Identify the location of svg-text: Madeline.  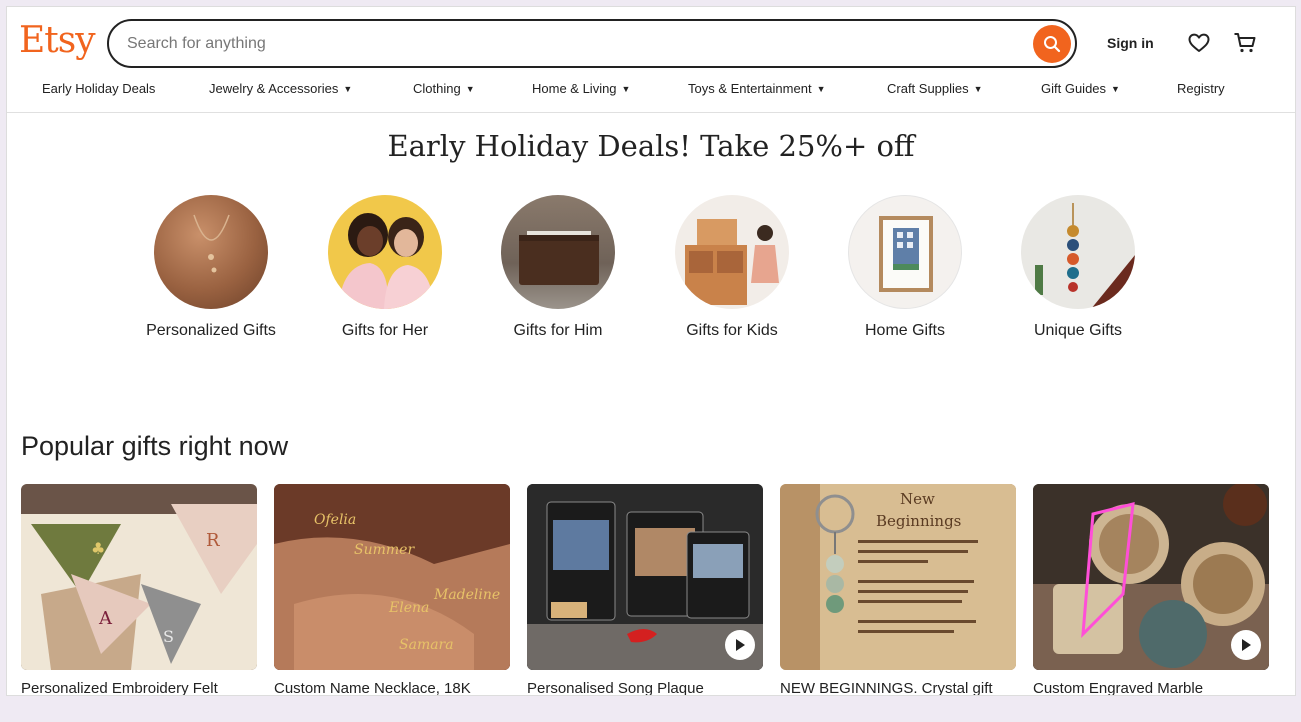
(466, 595).